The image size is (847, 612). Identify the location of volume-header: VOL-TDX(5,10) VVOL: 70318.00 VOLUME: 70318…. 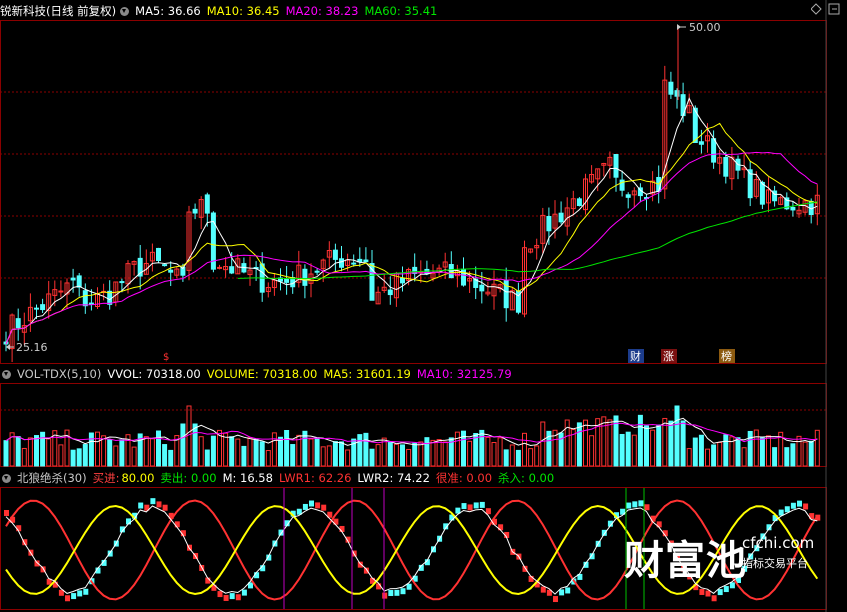
(259, 374).